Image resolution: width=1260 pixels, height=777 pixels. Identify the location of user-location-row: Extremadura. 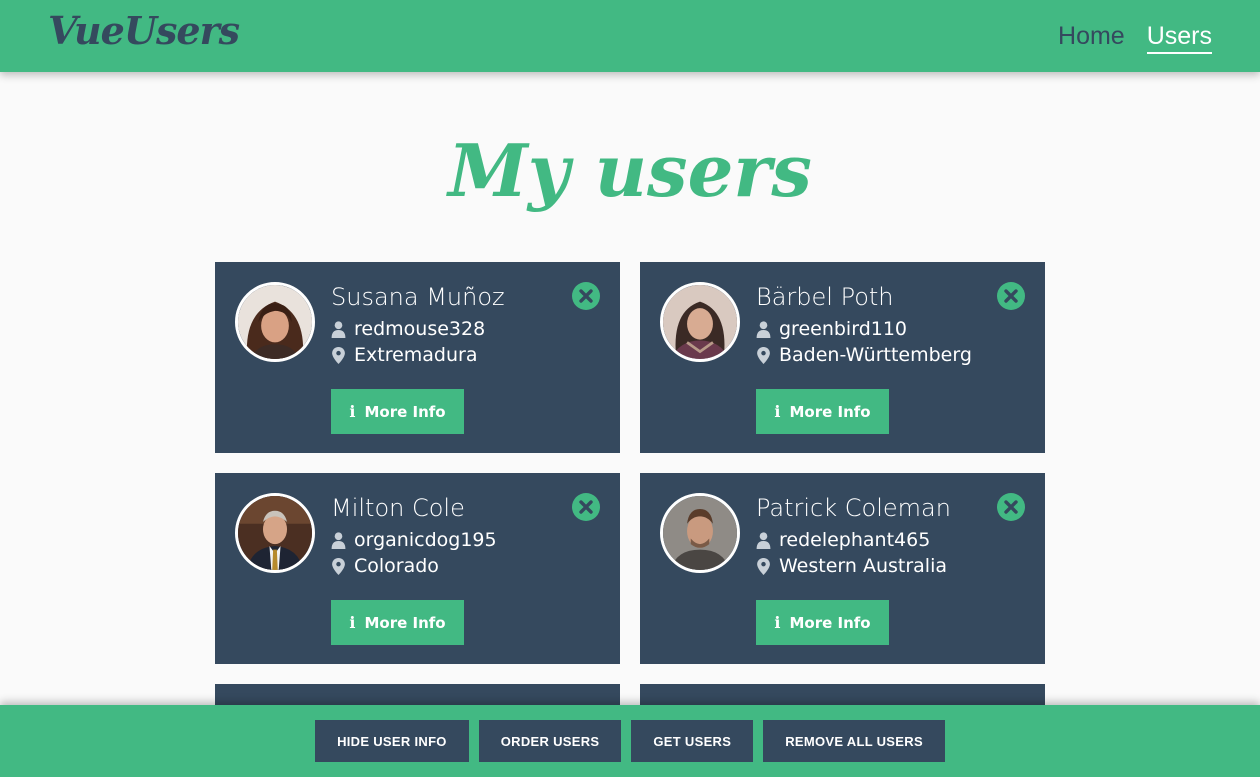
(404, 355).